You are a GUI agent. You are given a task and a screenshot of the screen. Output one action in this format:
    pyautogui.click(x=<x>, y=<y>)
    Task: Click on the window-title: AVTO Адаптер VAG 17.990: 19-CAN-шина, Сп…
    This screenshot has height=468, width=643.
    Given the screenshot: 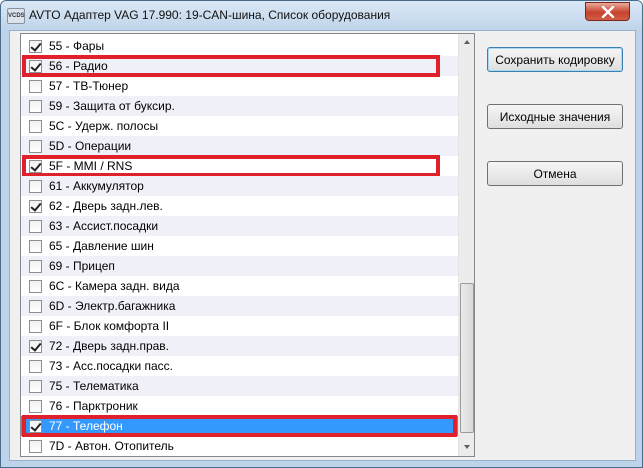 What is the action you would take?
    pyautogui.click(x=210, y=15)
    